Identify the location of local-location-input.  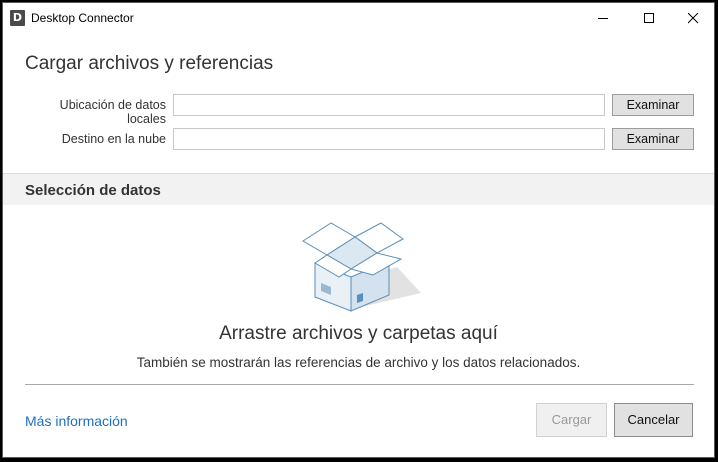
(389, 105).